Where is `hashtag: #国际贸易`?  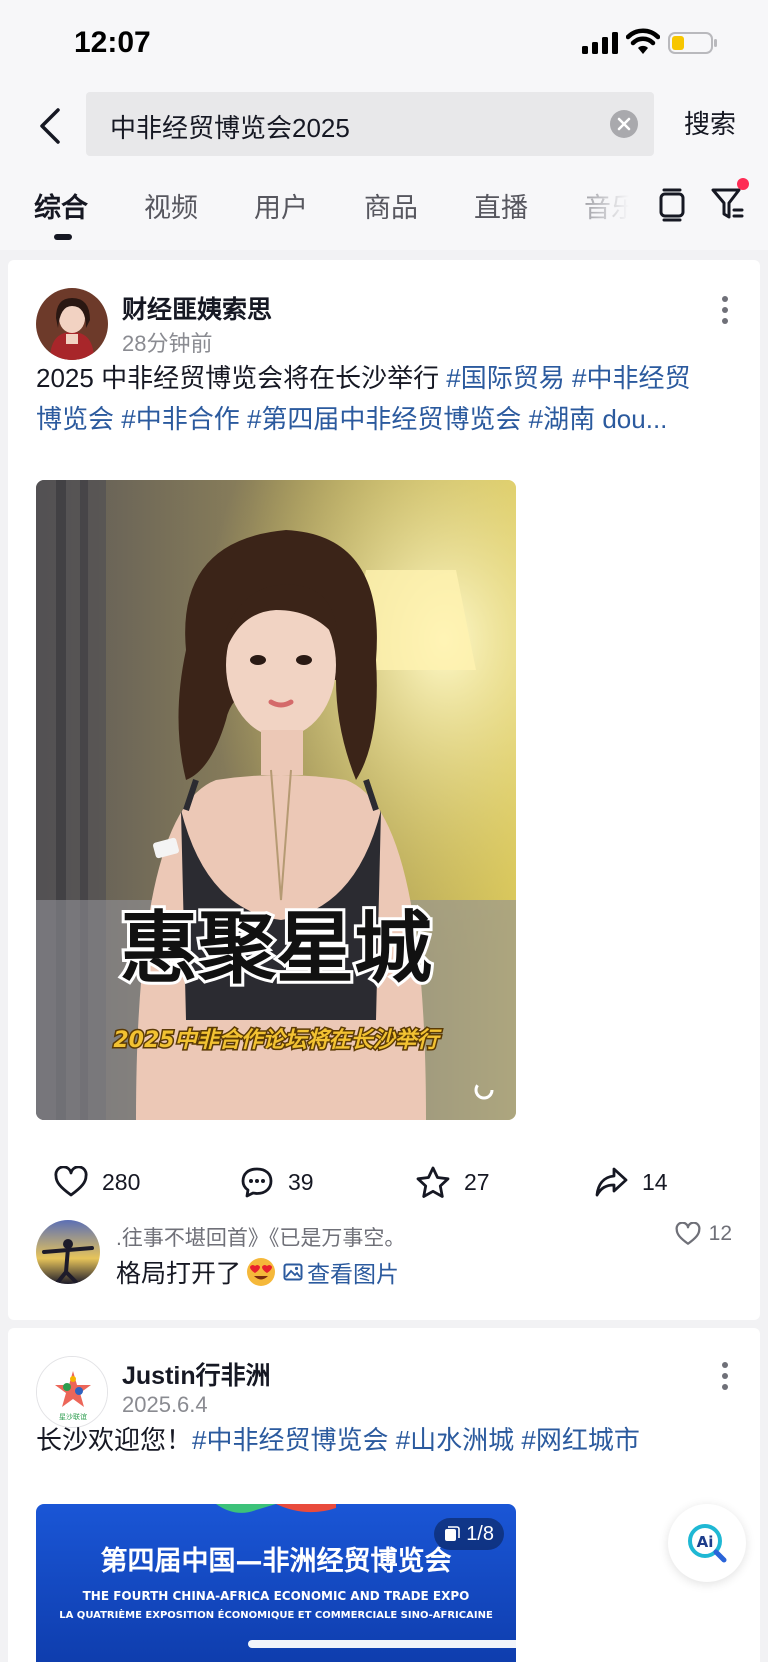
hashtag: #国际贸易 is located at coordinates (505, 378).